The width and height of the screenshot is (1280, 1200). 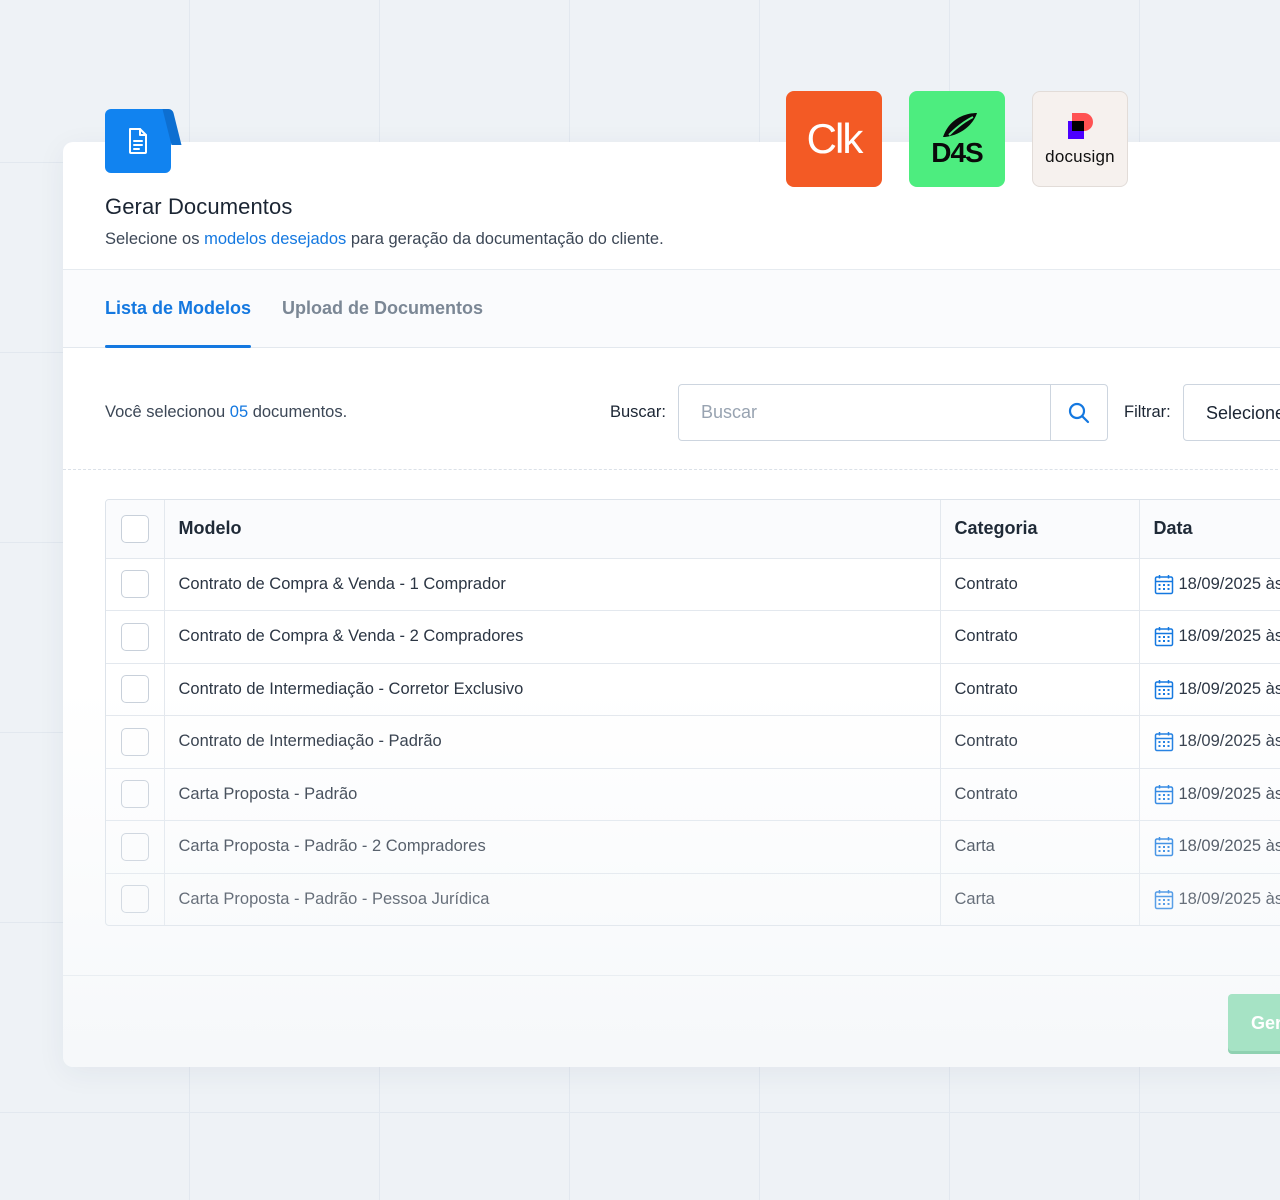 I want to click on search-label: Buscar:, so click(x=638, y=412).